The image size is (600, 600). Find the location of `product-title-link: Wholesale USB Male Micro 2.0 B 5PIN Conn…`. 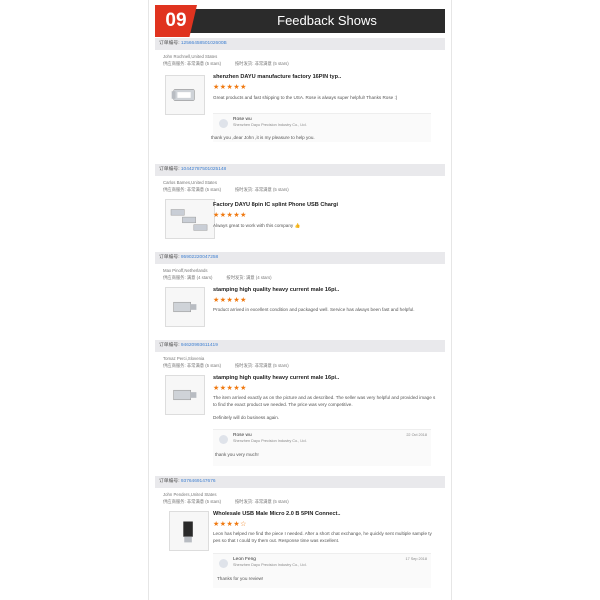

product-title-link: Wholesale USB Male Micro 2.0 B 5PIN Conn… is located at coordinates (276, 514).